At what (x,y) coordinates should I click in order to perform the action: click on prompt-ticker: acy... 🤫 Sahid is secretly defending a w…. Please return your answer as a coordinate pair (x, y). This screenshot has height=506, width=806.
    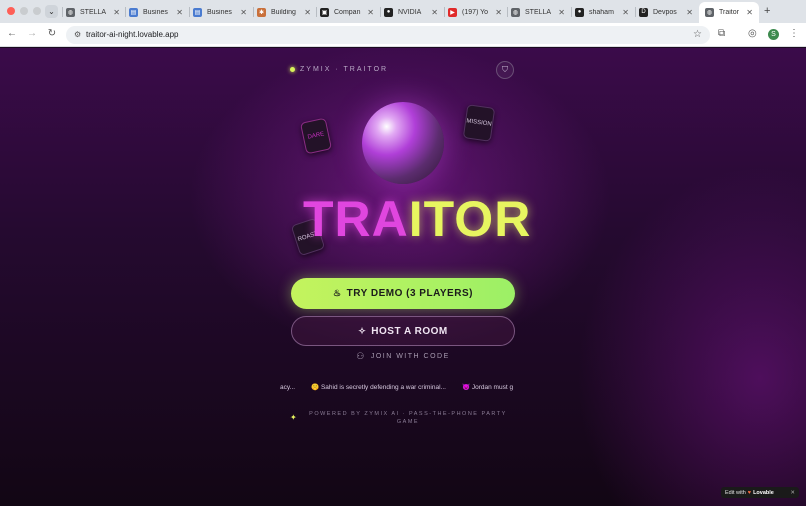
    Looking at the image, I should click on (403, 387).